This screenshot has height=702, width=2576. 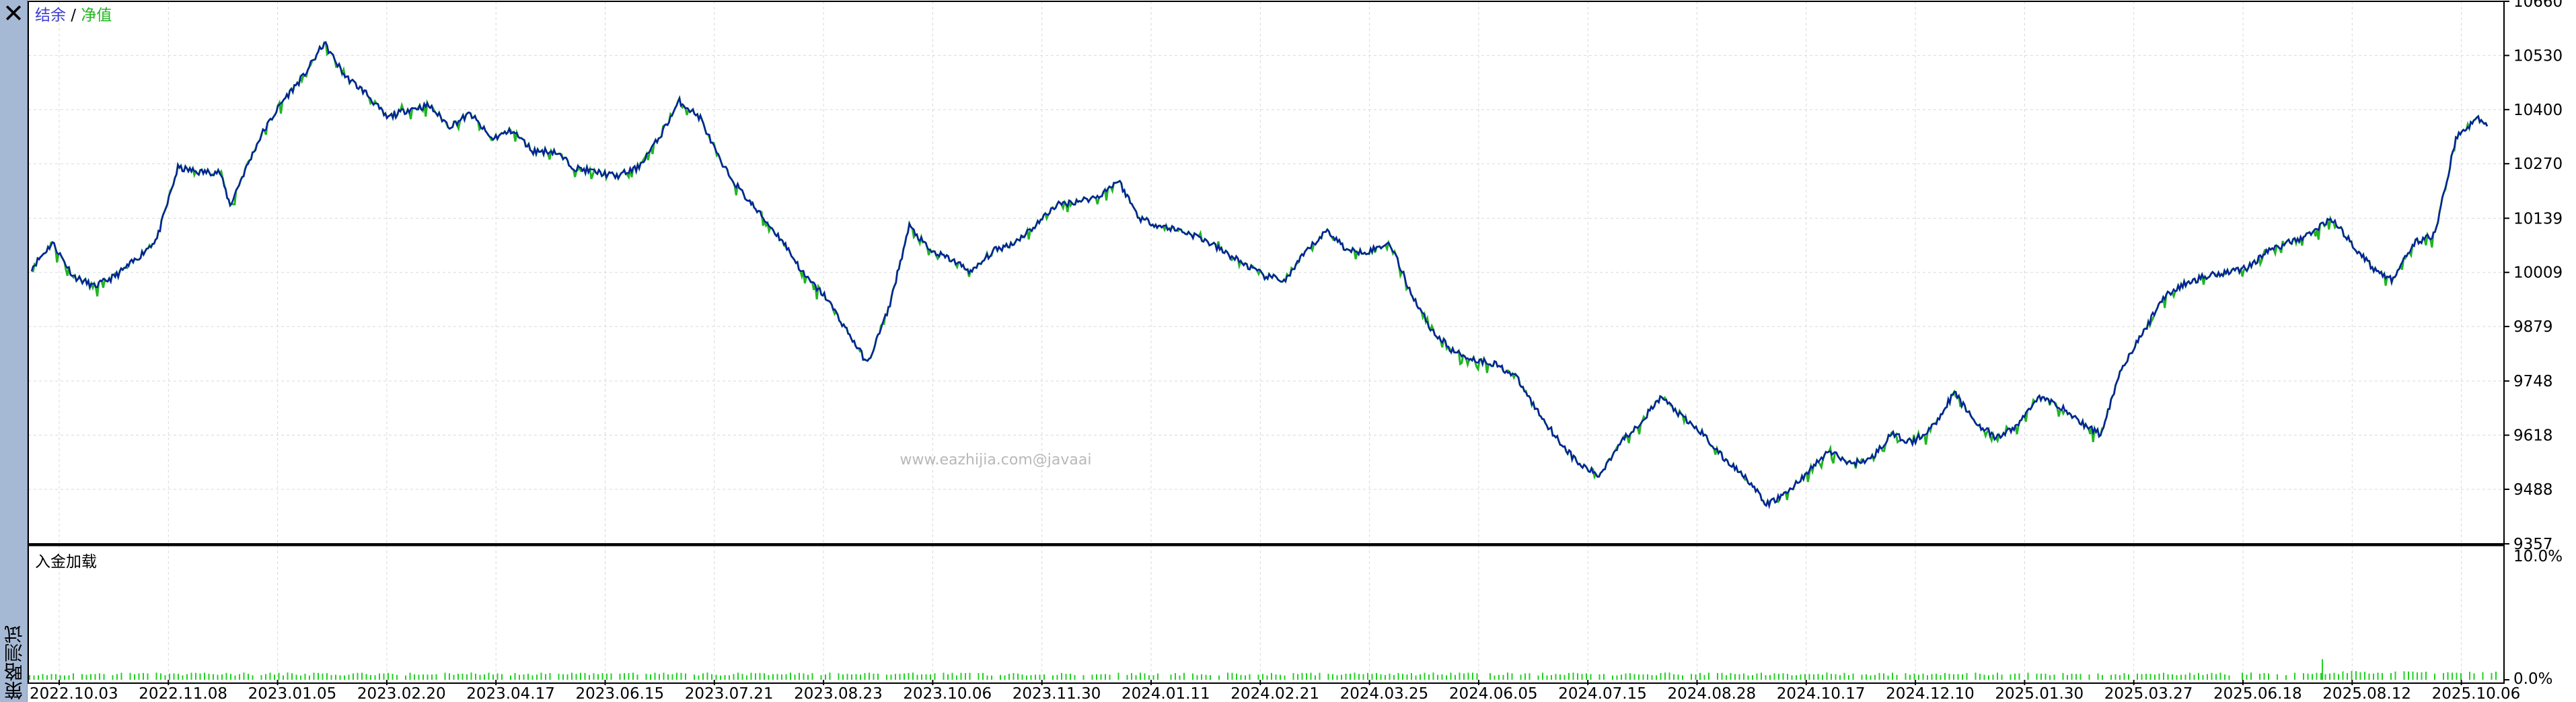 What do you see at coordinates (401, 693) in the screenshot?
I see `x-tick-label: 2023.02.20` at bounding box center [401, 693].